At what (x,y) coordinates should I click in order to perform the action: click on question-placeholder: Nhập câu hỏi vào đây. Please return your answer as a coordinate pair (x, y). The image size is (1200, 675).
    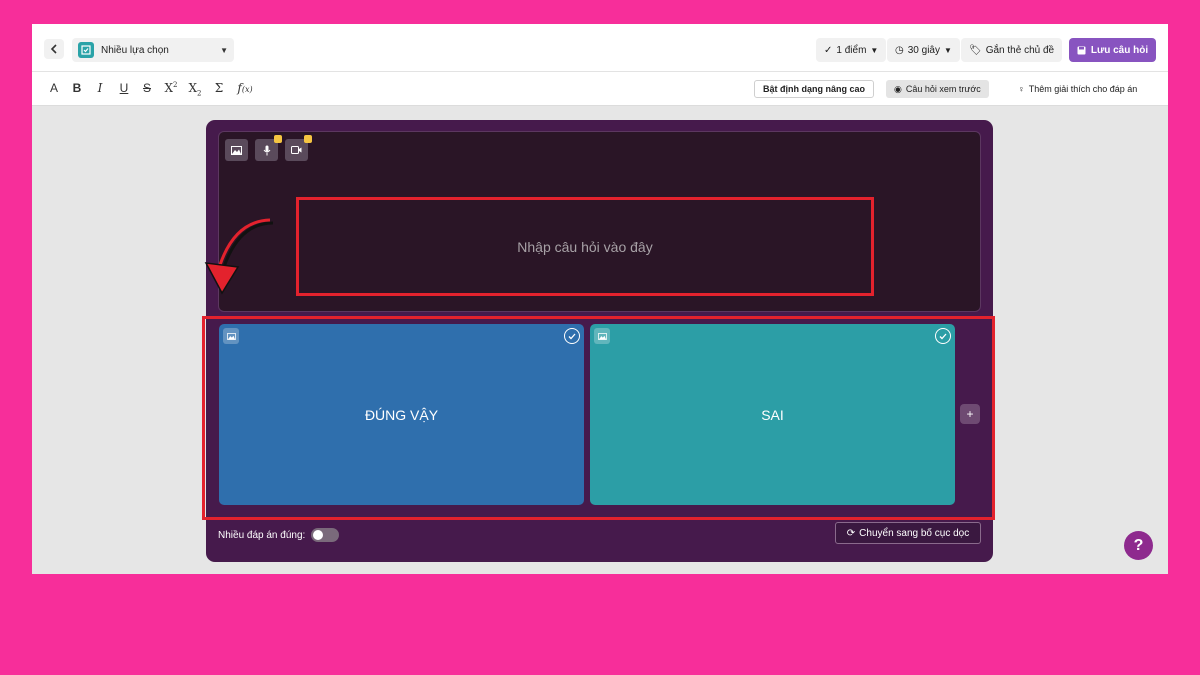
    Looking at the image, I should click on (585, 246).